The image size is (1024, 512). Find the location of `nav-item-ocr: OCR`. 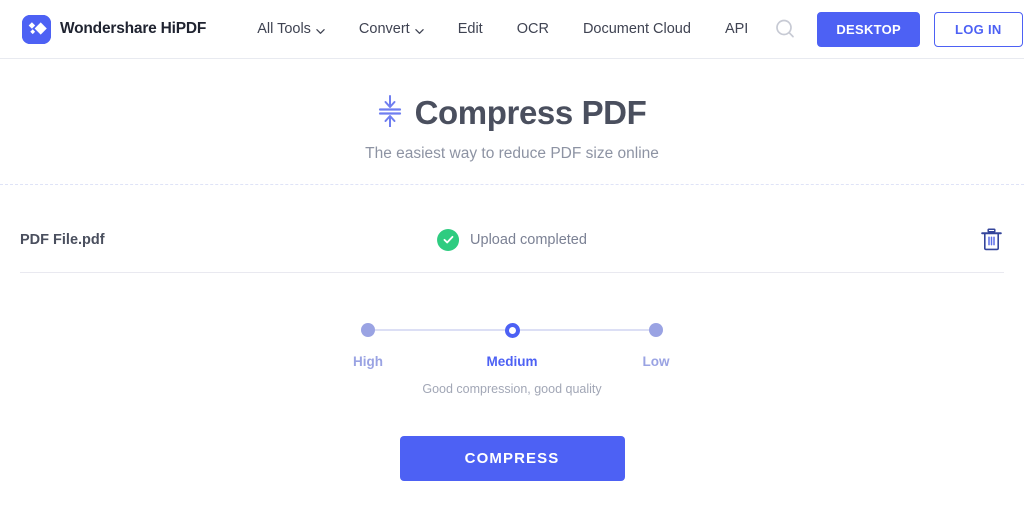

nav-item-ocr: OCR is located at coordinates (533, 29).